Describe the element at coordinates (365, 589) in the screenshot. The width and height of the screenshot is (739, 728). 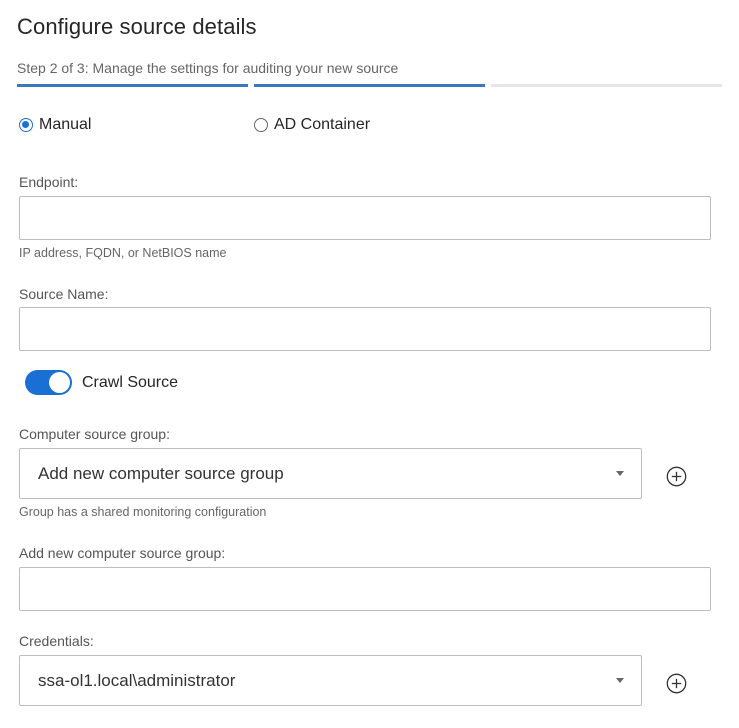
I see `new-group-input` at that location.